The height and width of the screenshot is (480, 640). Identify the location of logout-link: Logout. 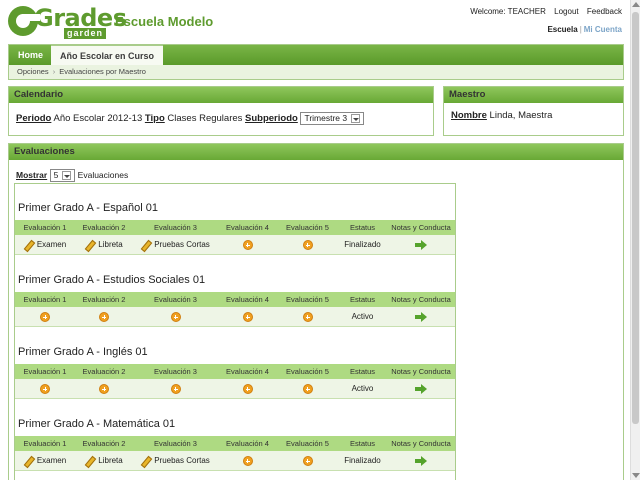
(566, 11).